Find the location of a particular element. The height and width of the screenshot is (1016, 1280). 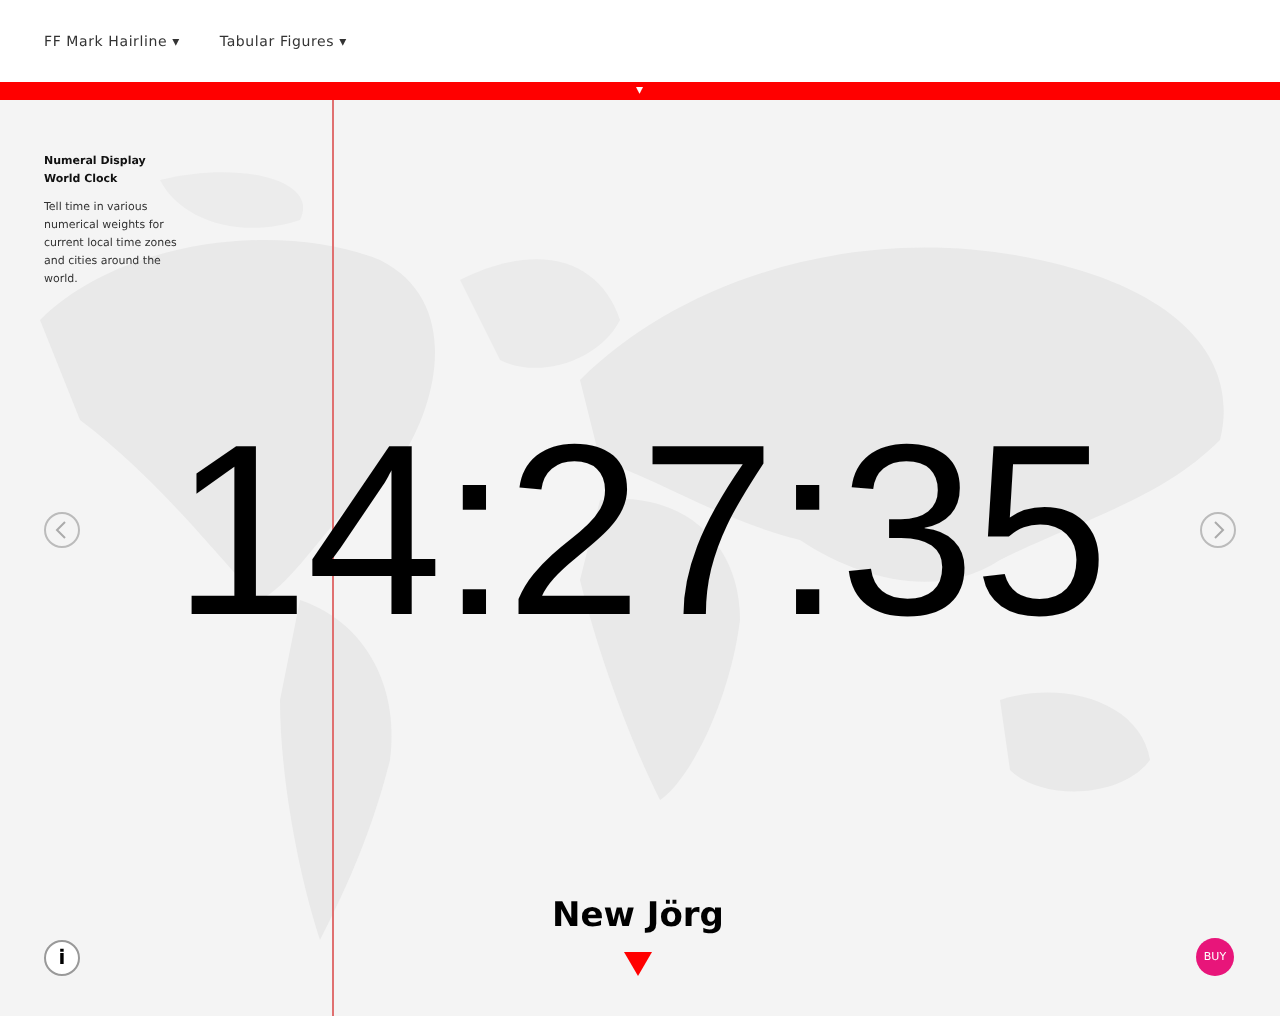

chevron-right-icon is located at coordinates (1218, 530).